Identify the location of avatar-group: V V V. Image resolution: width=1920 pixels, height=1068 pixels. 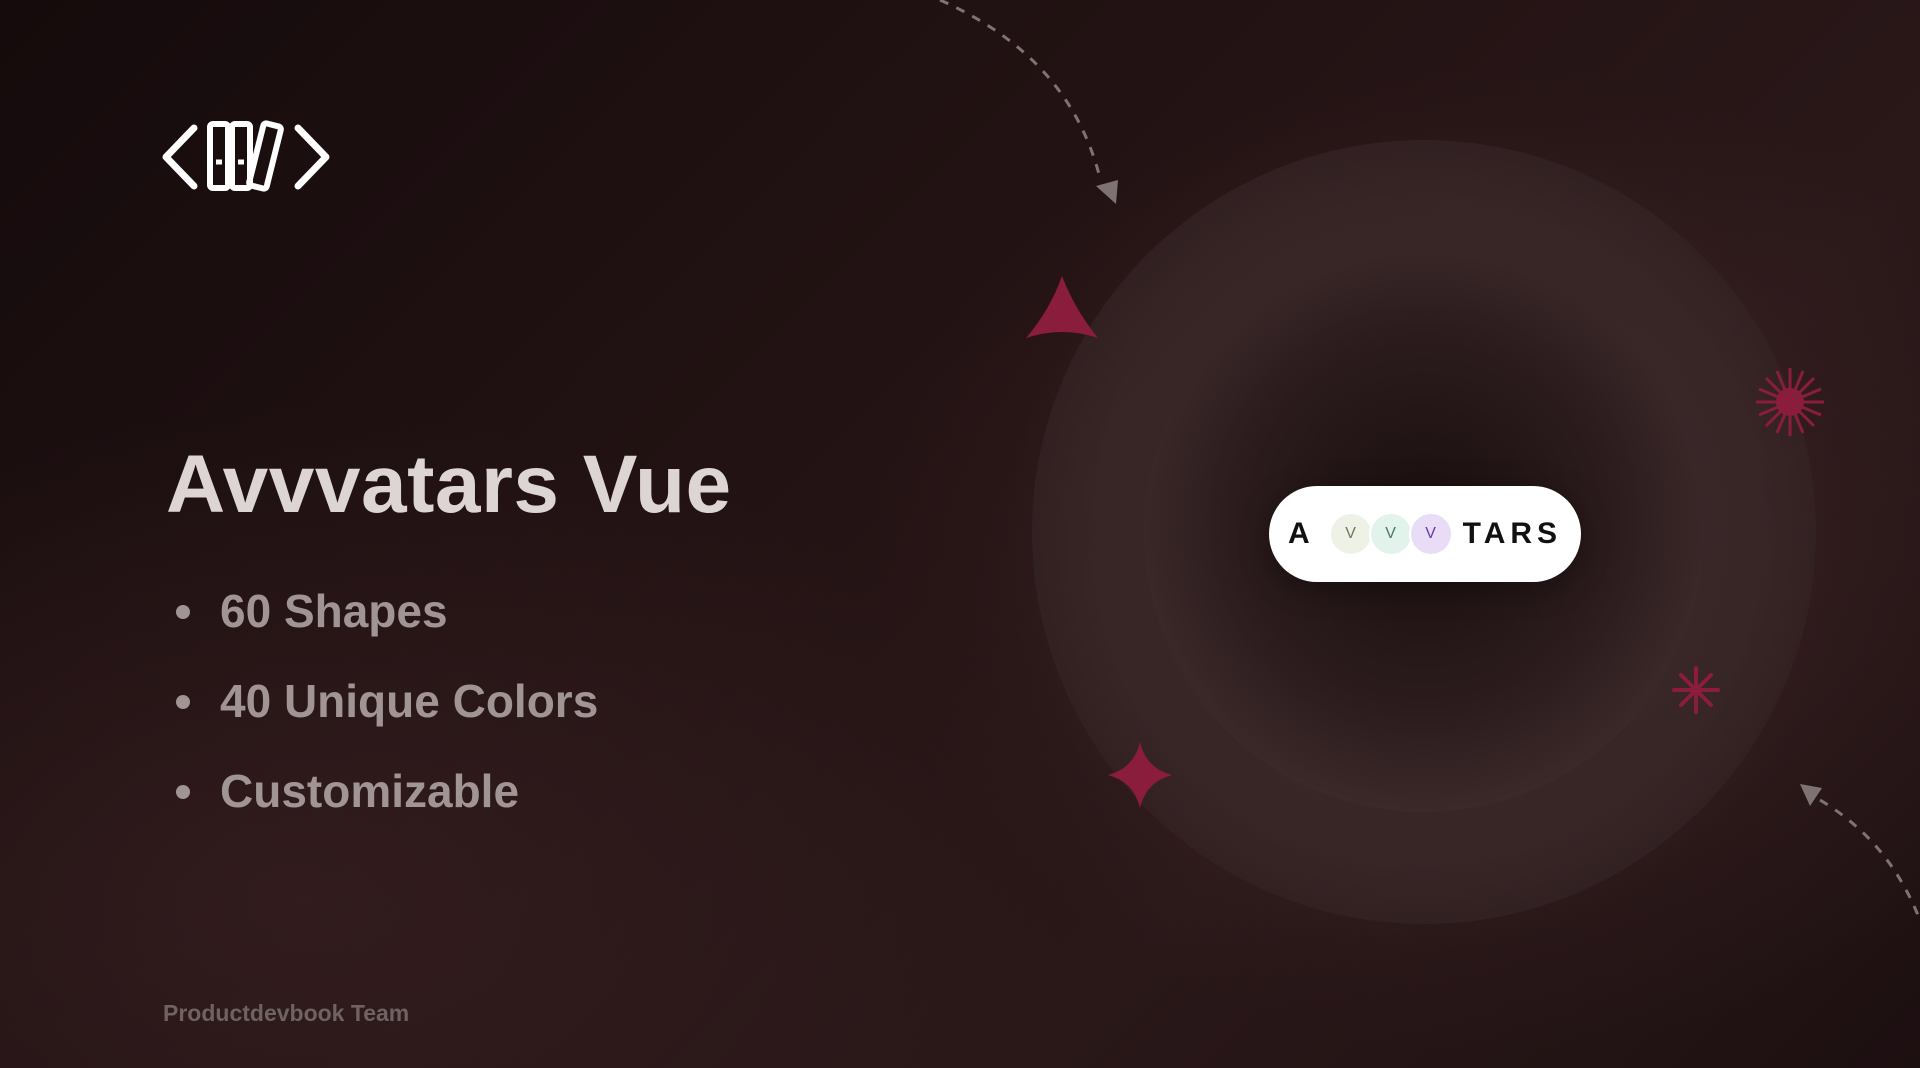
(1390, 534).